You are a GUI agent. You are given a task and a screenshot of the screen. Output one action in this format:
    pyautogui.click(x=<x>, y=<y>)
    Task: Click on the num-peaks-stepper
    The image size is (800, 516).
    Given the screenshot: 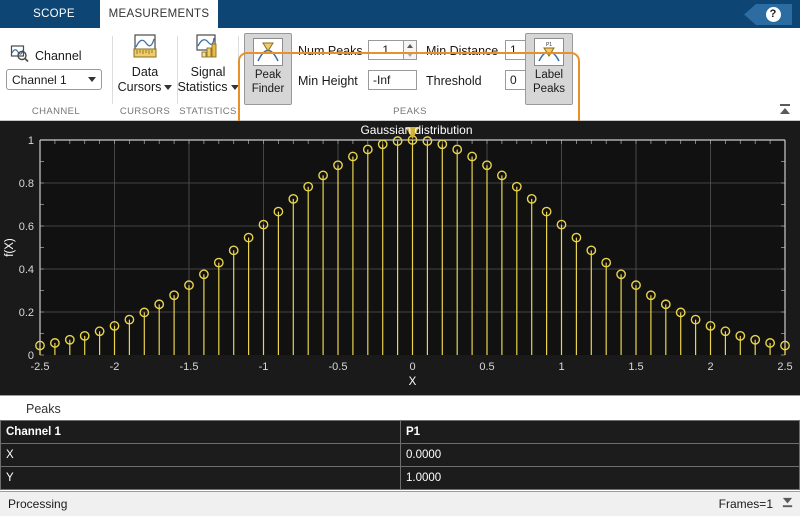 What is the action you would take?
    pyautogui.click(x=410, y=50)
    